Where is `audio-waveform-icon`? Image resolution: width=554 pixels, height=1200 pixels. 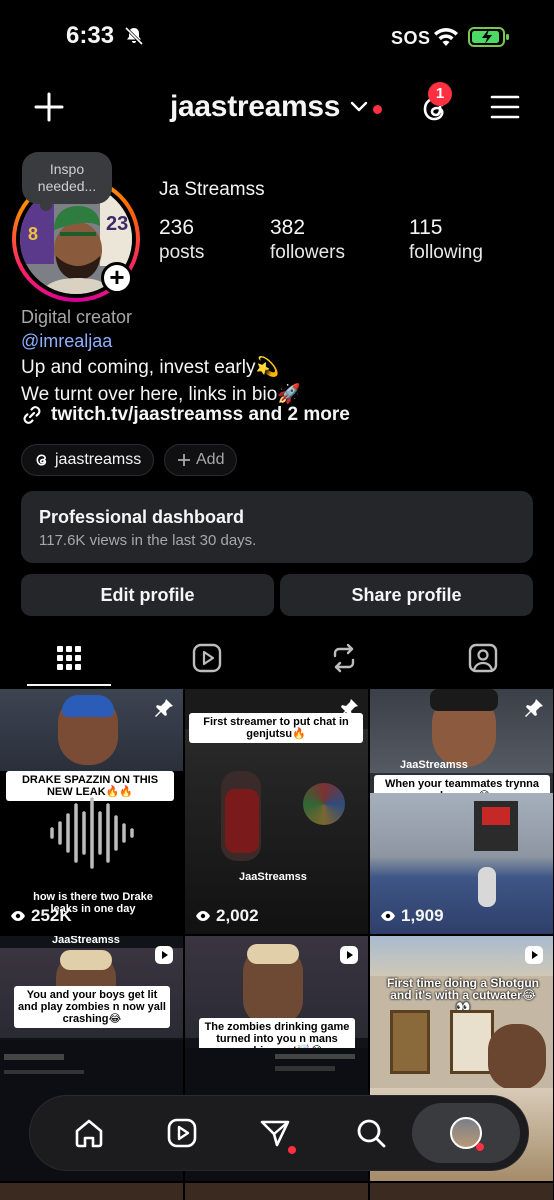 audio-waveform-icon is located at coordinates (92, 833).